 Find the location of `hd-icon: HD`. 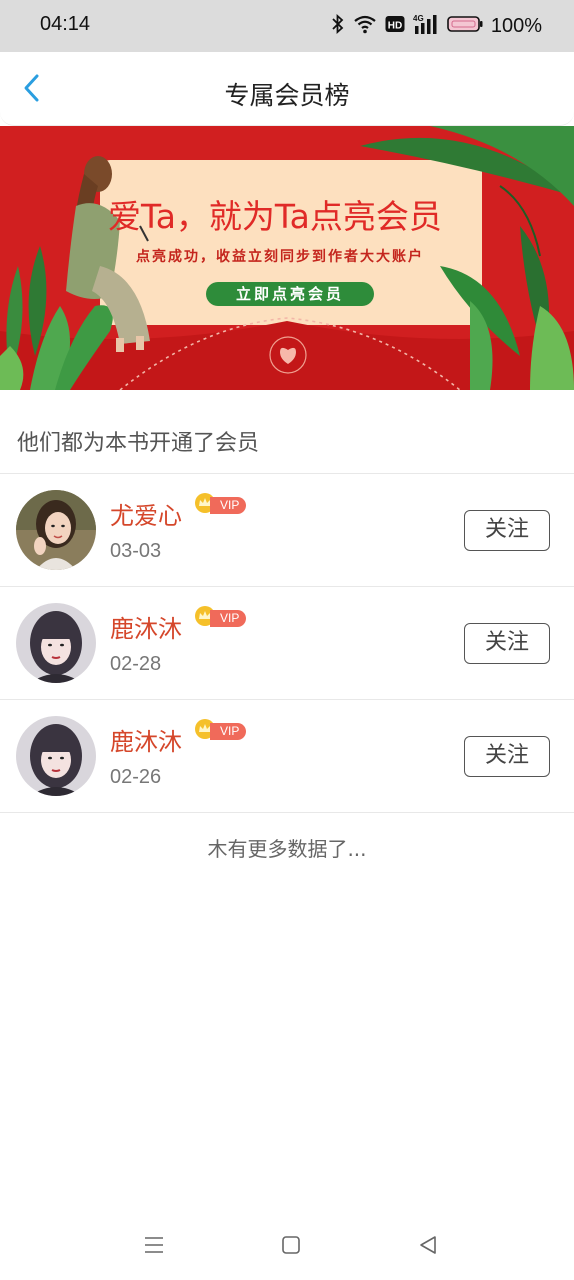

hd-icon: HD is located at coordinates (395, 26).